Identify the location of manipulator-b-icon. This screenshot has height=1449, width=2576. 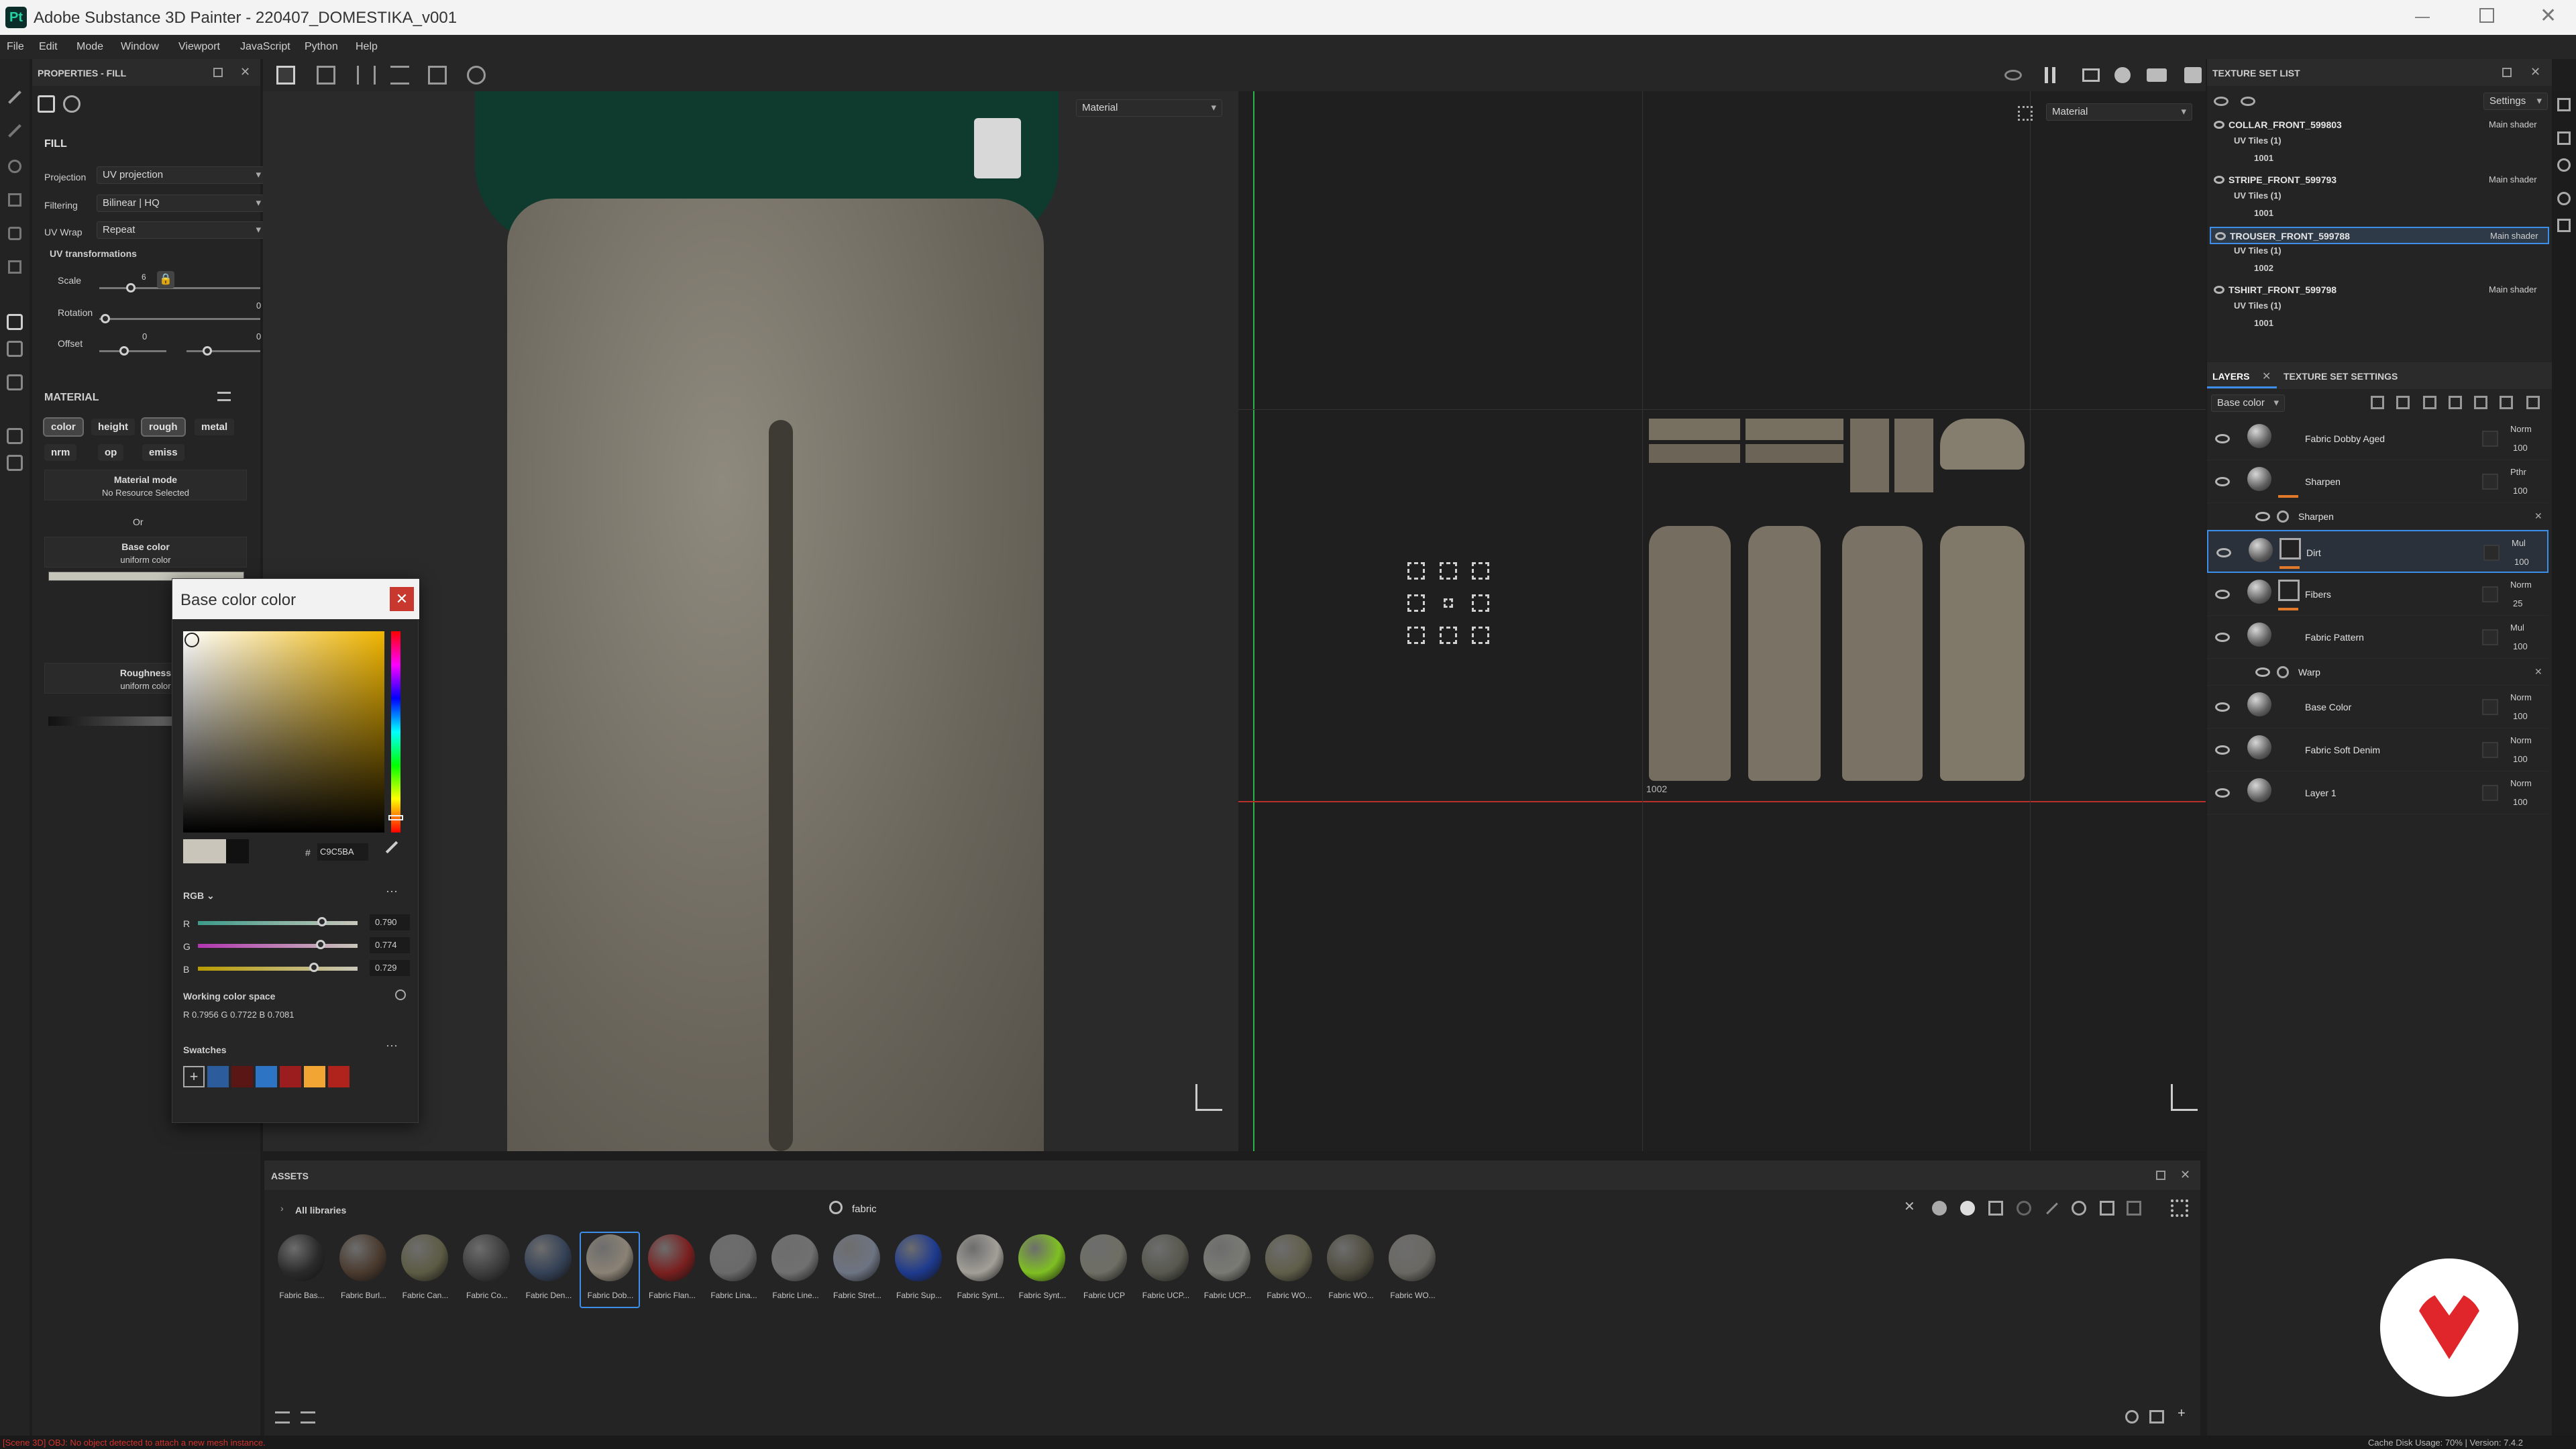
(1448, 635).